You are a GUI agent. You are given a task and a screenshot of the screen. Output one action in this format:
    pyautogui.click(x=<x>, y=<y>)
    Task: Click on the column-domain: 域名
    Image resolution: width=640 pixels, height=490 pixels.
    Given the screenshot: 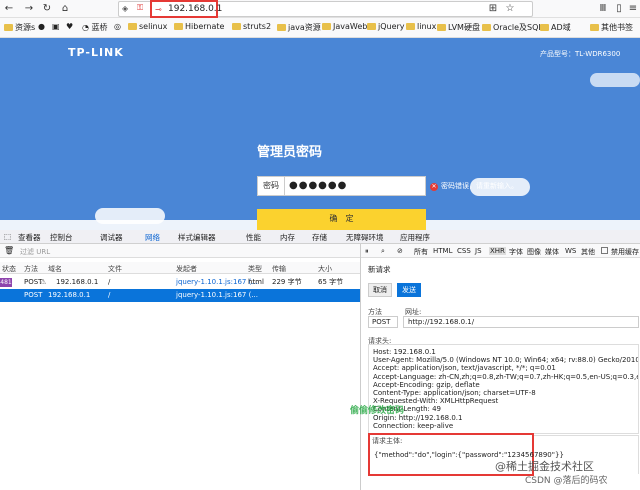 What is the action you would take?
    pyautogui.click(x=55, y=269)
    